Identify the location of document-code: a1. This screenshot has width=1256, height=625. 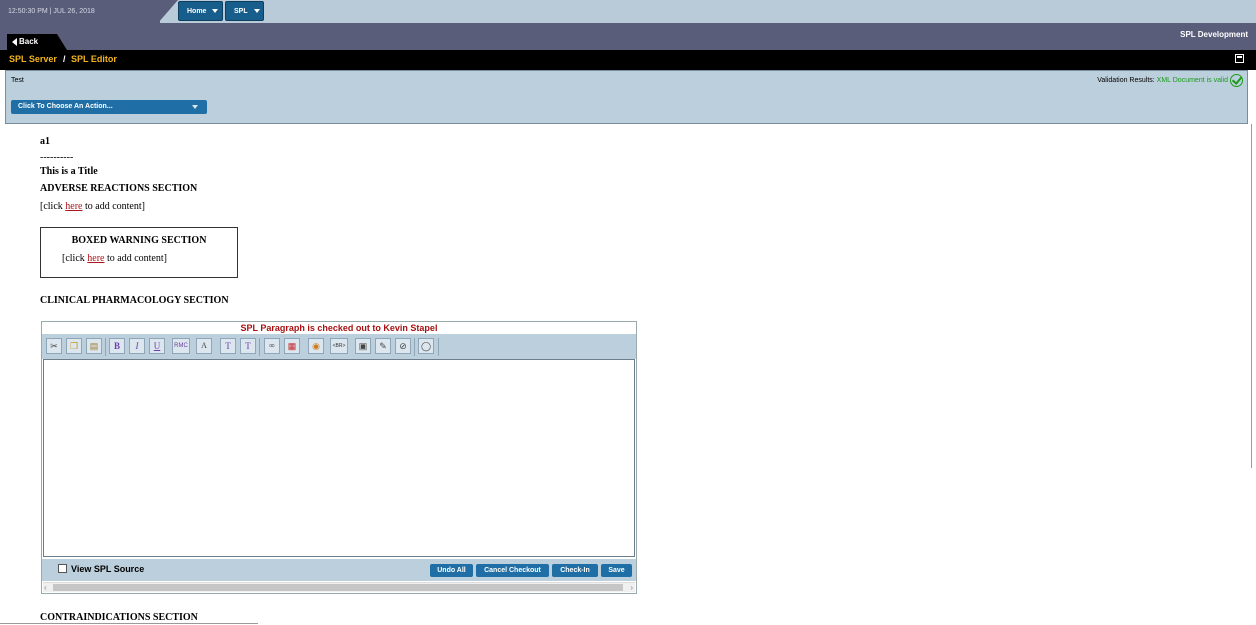
(45, 141).